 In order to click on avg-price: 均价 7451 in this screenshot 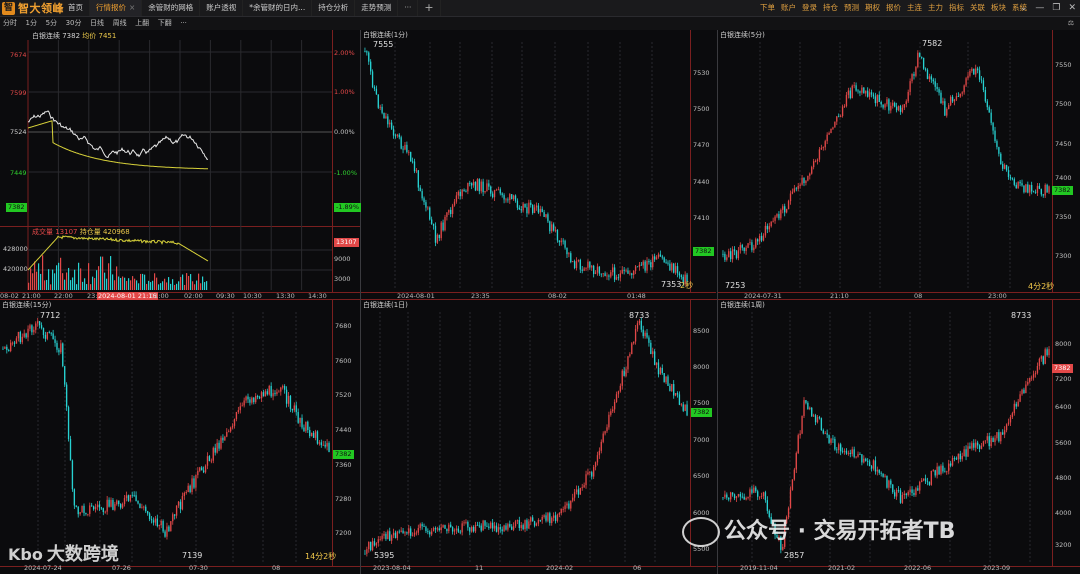, I will do `click(99, 36)`.